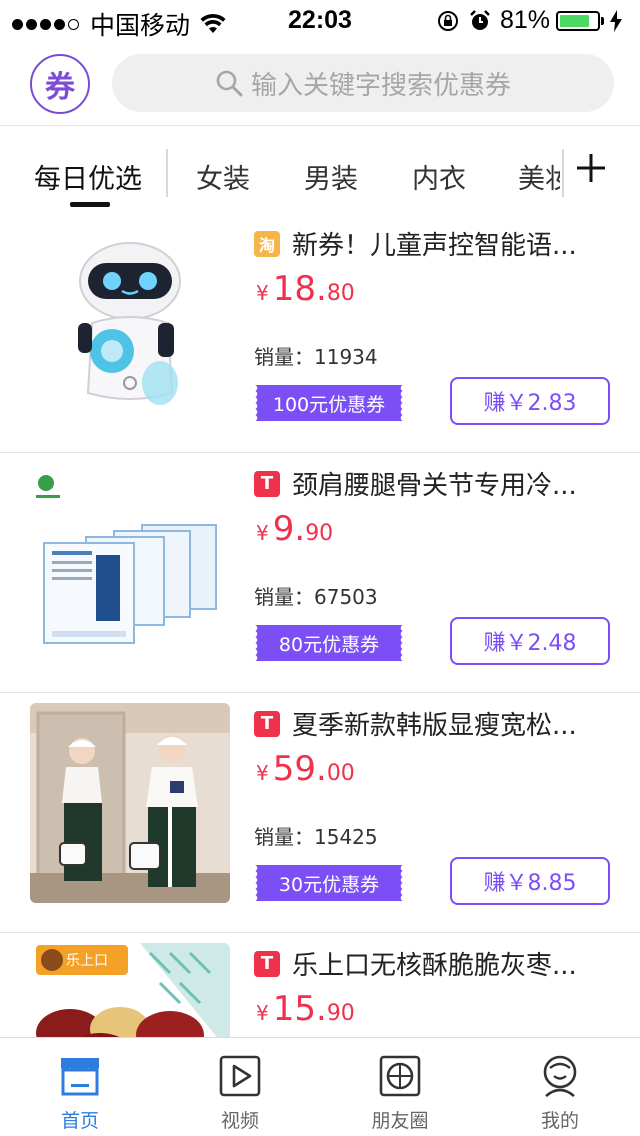  Describe the element at coordinates (240, 1076) in the screenshot. I see `video-play-icon` at that location.